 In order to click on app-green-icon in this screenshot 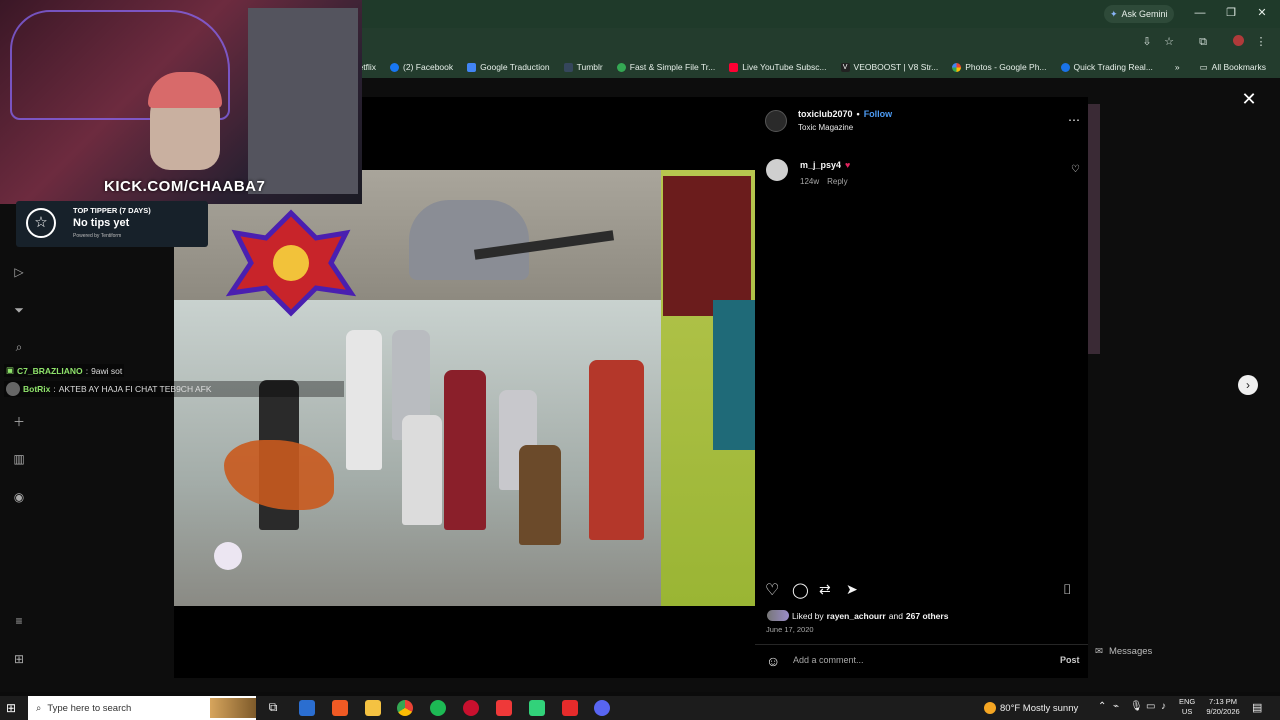, I will do `click(537, 708)`.